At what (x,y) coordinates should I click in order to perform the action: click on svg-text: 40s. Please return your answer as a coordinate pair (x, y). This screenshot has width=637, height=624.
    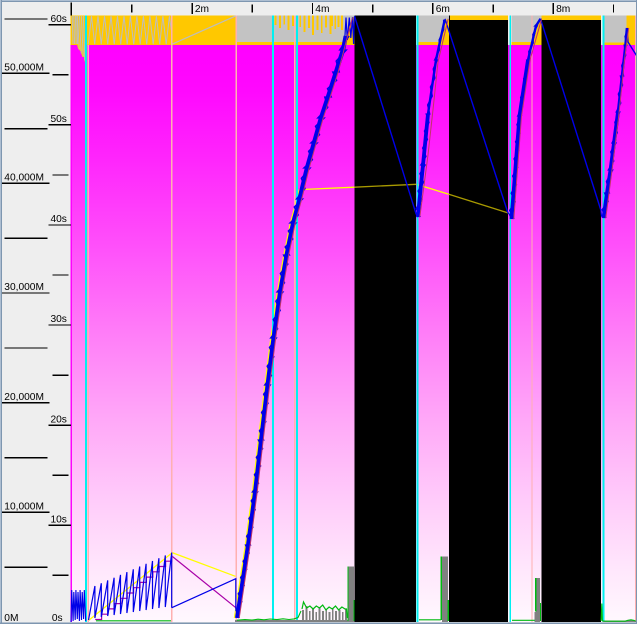
    Looking at the image, I should click on (58, 219).